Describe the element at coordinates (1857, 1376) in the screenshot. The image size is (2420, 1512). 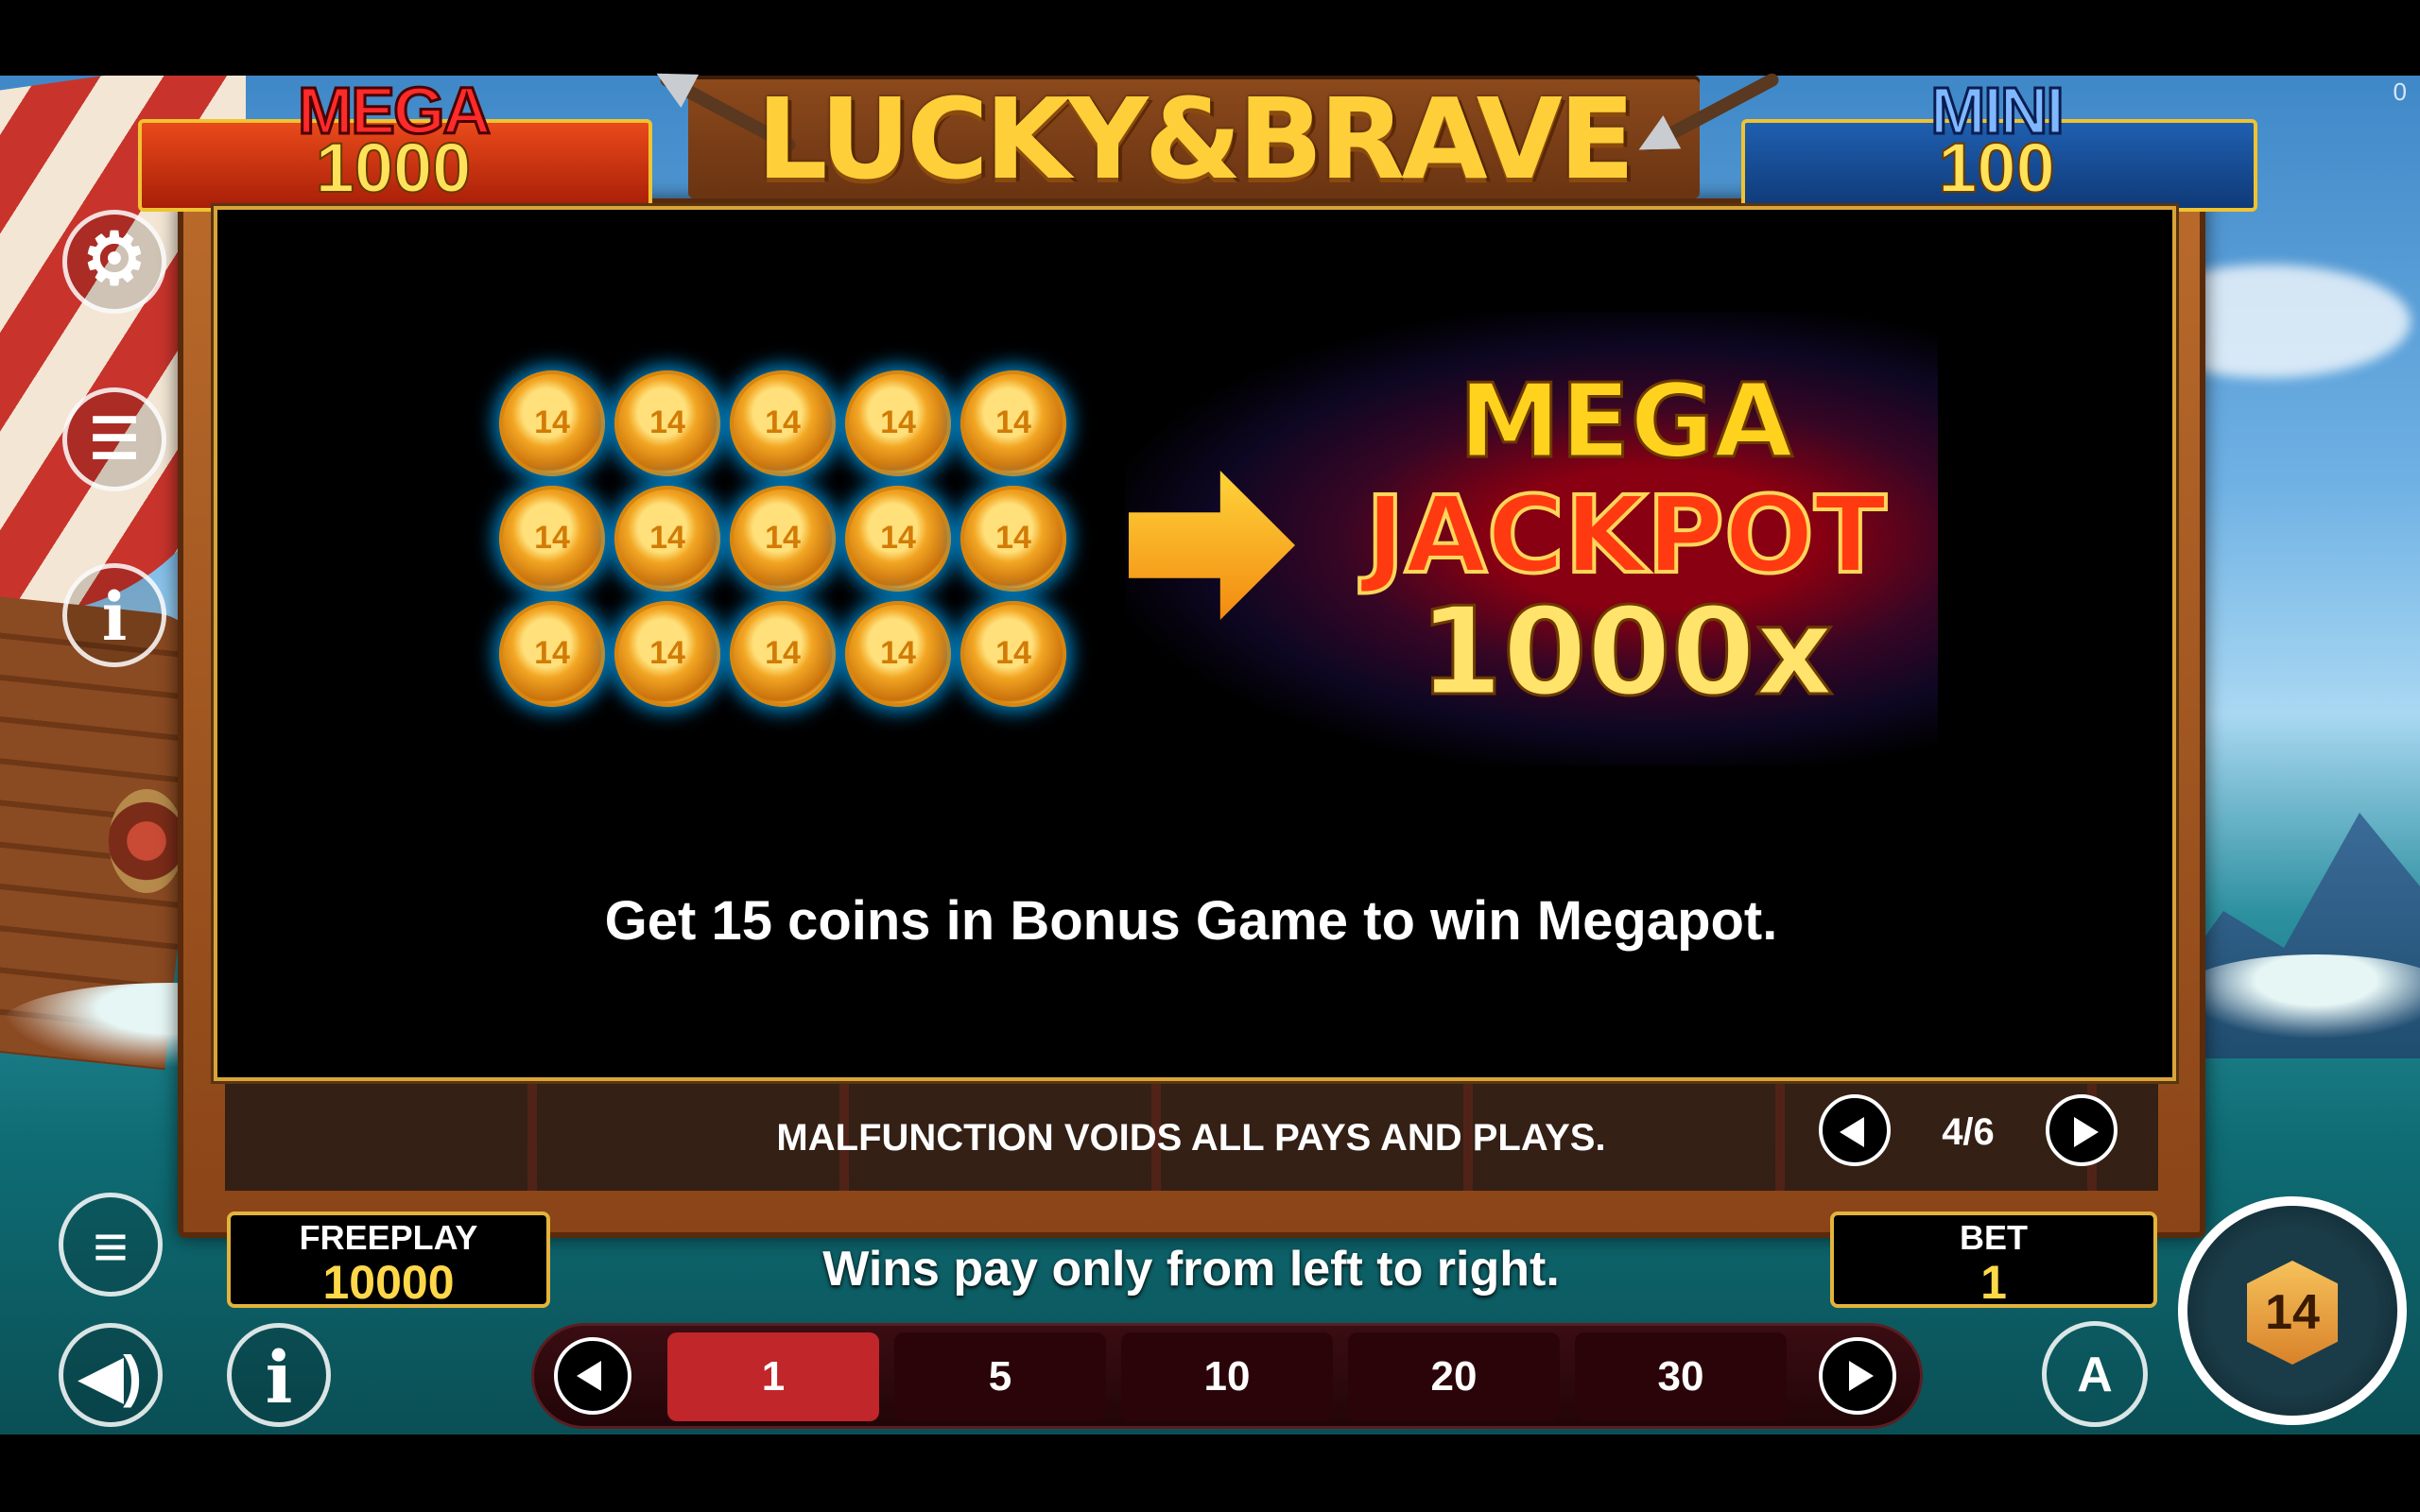
I see `bet-increase-button` at that location.